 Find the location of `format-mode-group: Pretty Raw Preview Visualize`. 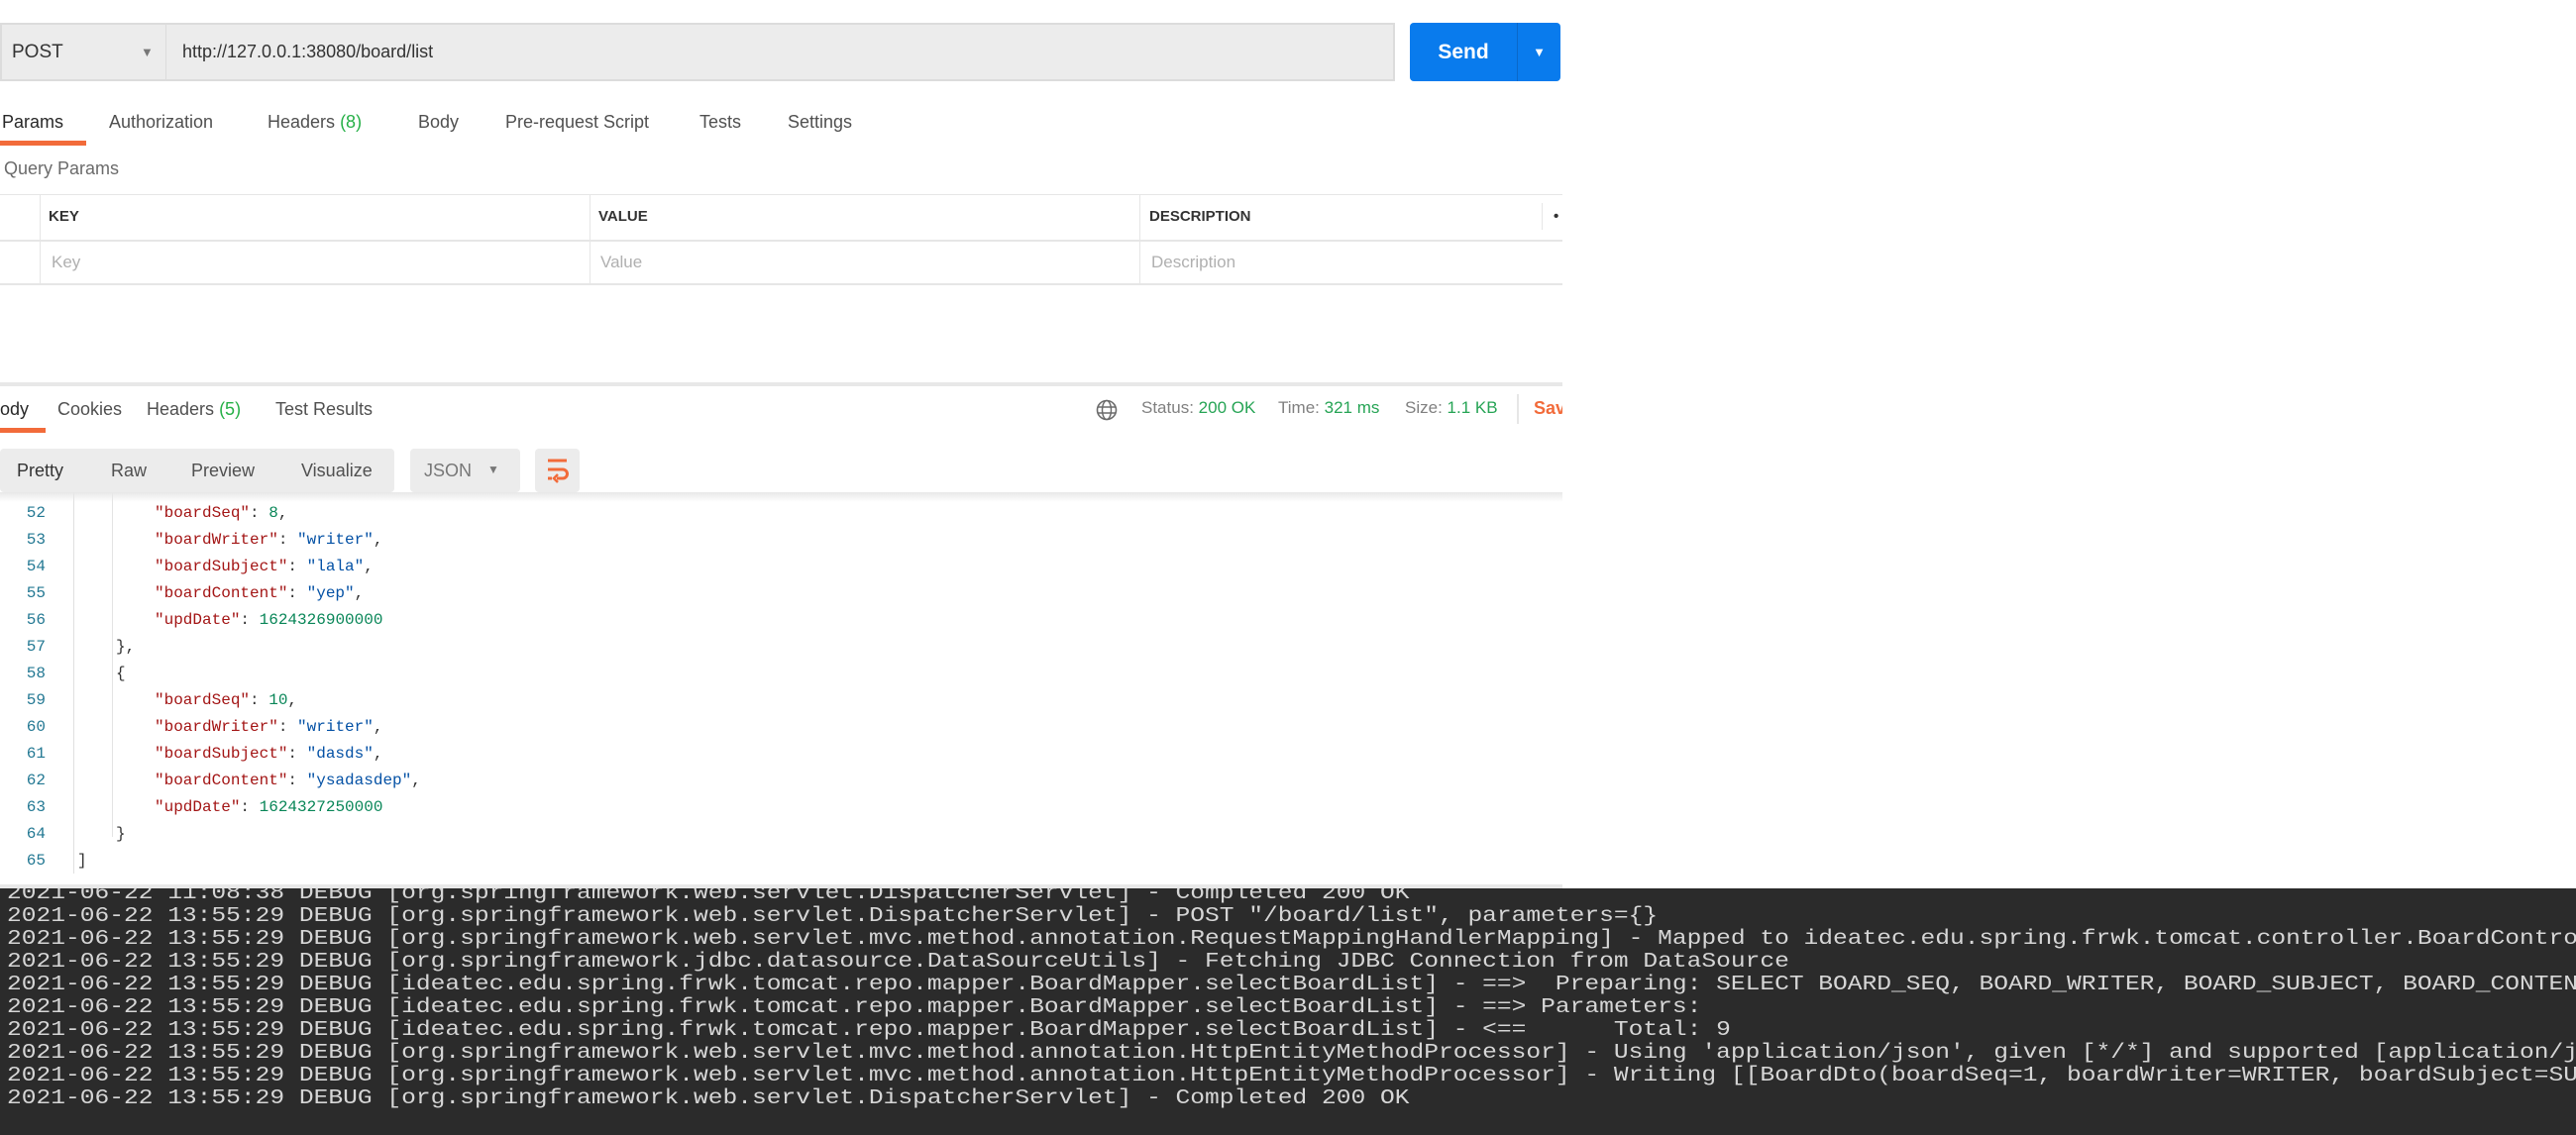

format-mode-group: Pretty Raw Preview Visualize is located at coordinates (197, 470).